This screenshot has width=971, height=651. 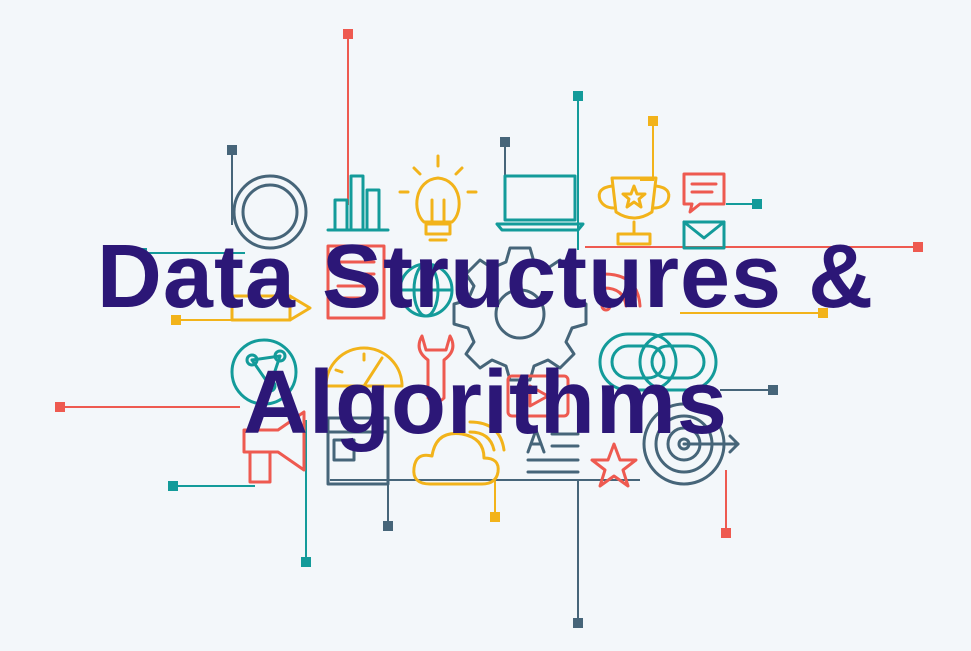 I want to click on title-line-2: Algorithms, so click(x=485, y=403).